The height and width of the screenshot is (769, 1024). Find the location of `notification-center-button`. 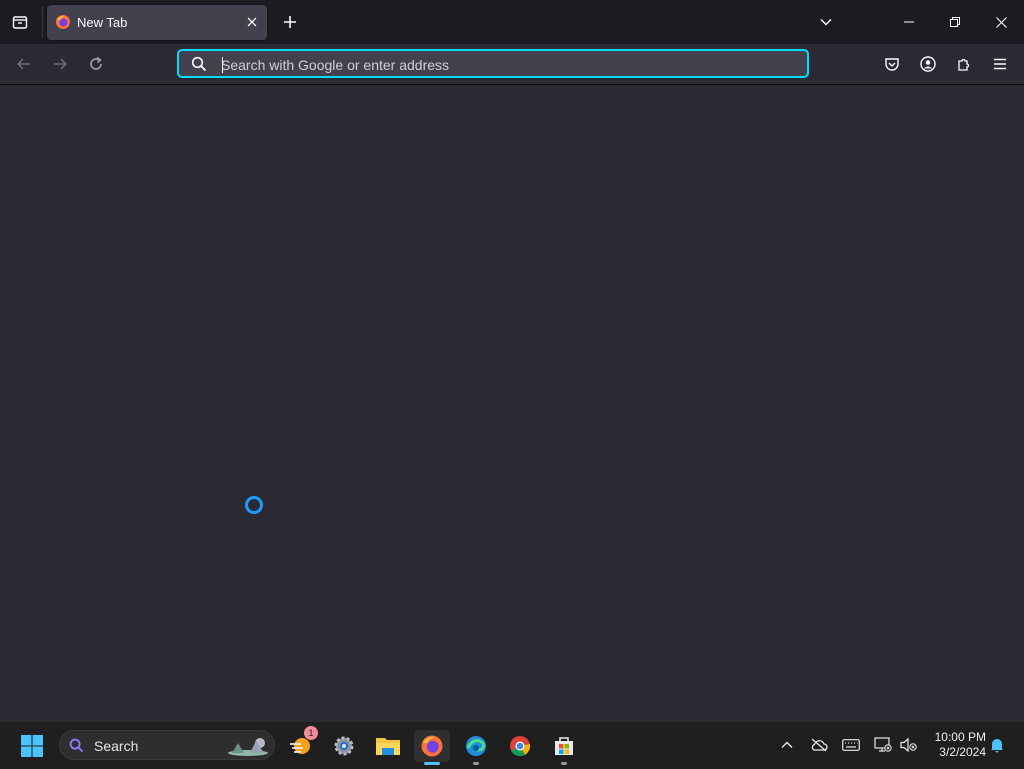

notification-center-button is located at coordinates (997, 745).